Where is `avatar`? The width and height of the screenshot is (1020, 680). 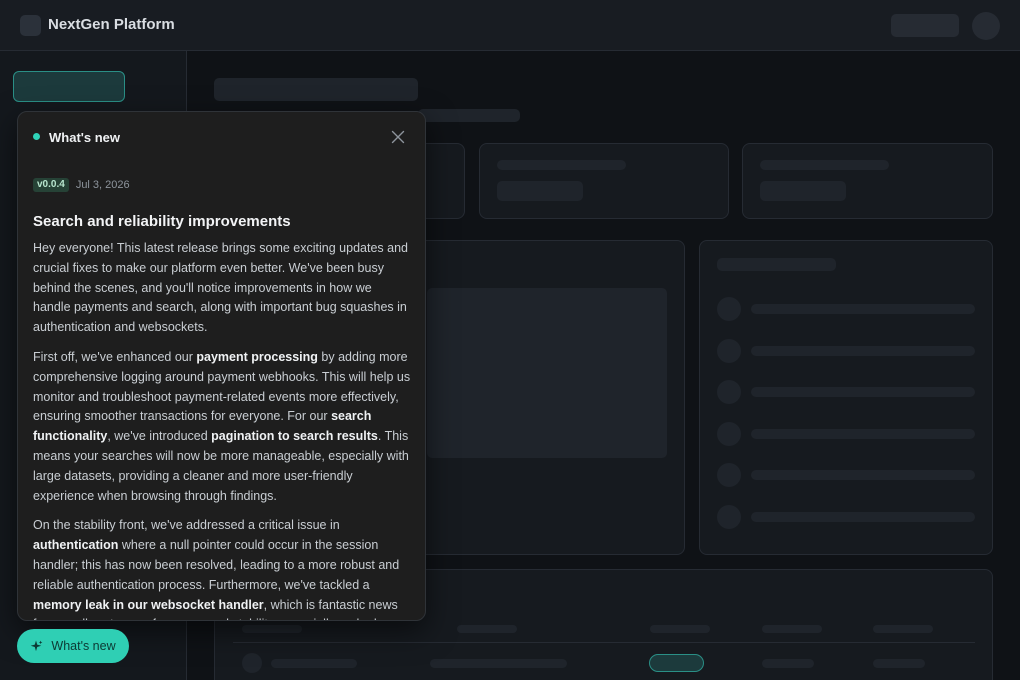
avatar is located at coordinates (986, 26).